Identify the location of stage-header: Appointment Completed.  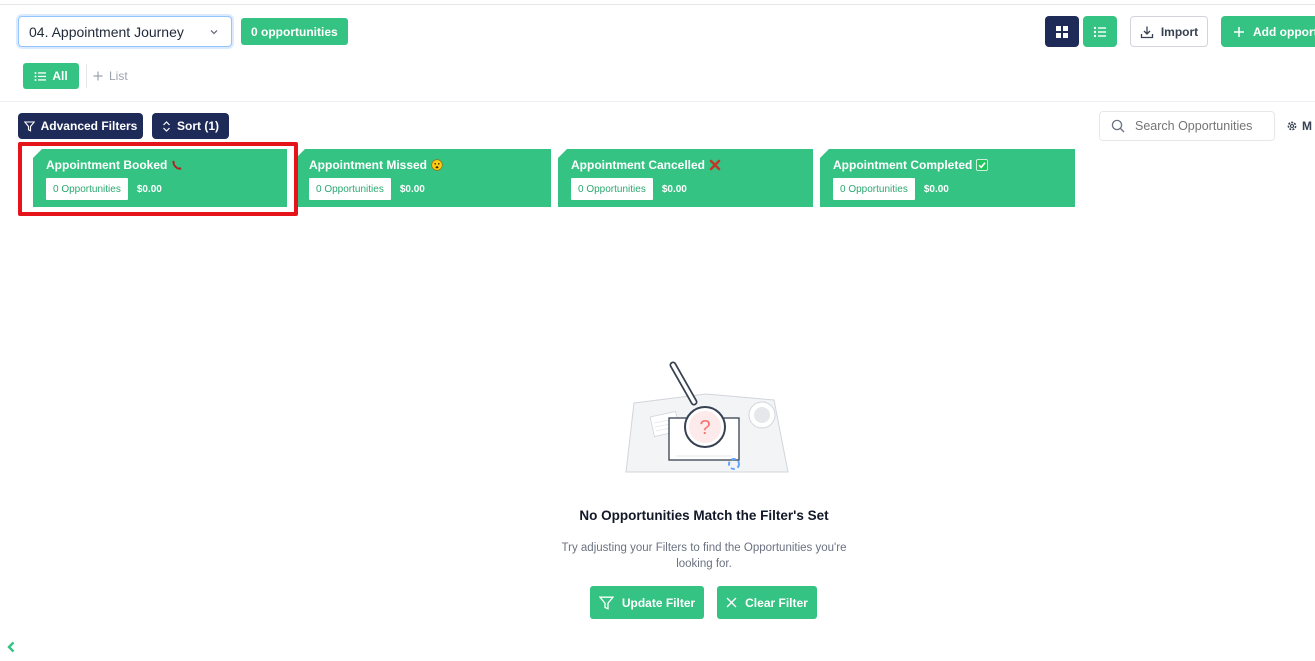
(954, 165).